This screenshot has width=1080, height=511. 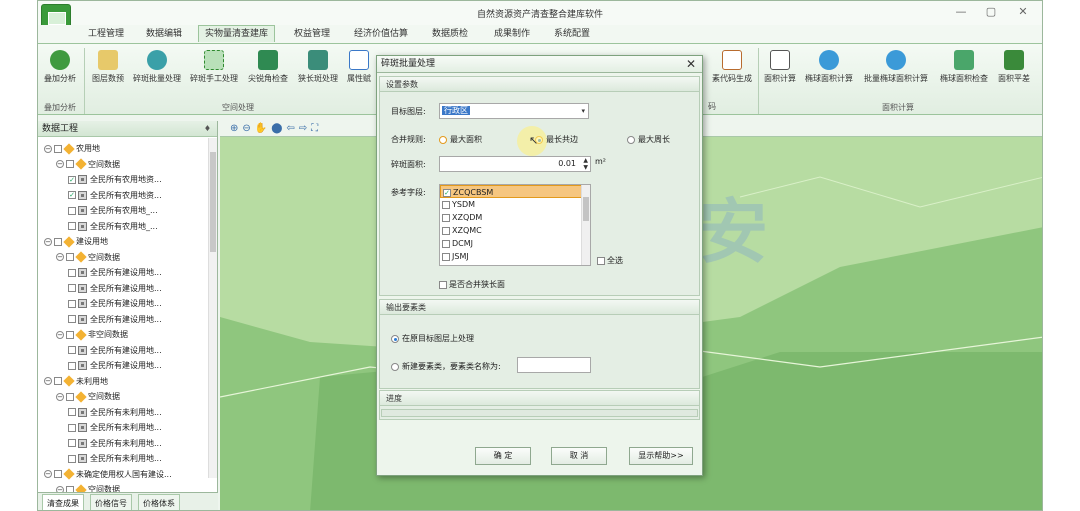 What do you see at coordinates (964, 72) in the screenshot?
I see `ellipsoid-check-button: 椭球面积检查` at bounding box center [964, 72].